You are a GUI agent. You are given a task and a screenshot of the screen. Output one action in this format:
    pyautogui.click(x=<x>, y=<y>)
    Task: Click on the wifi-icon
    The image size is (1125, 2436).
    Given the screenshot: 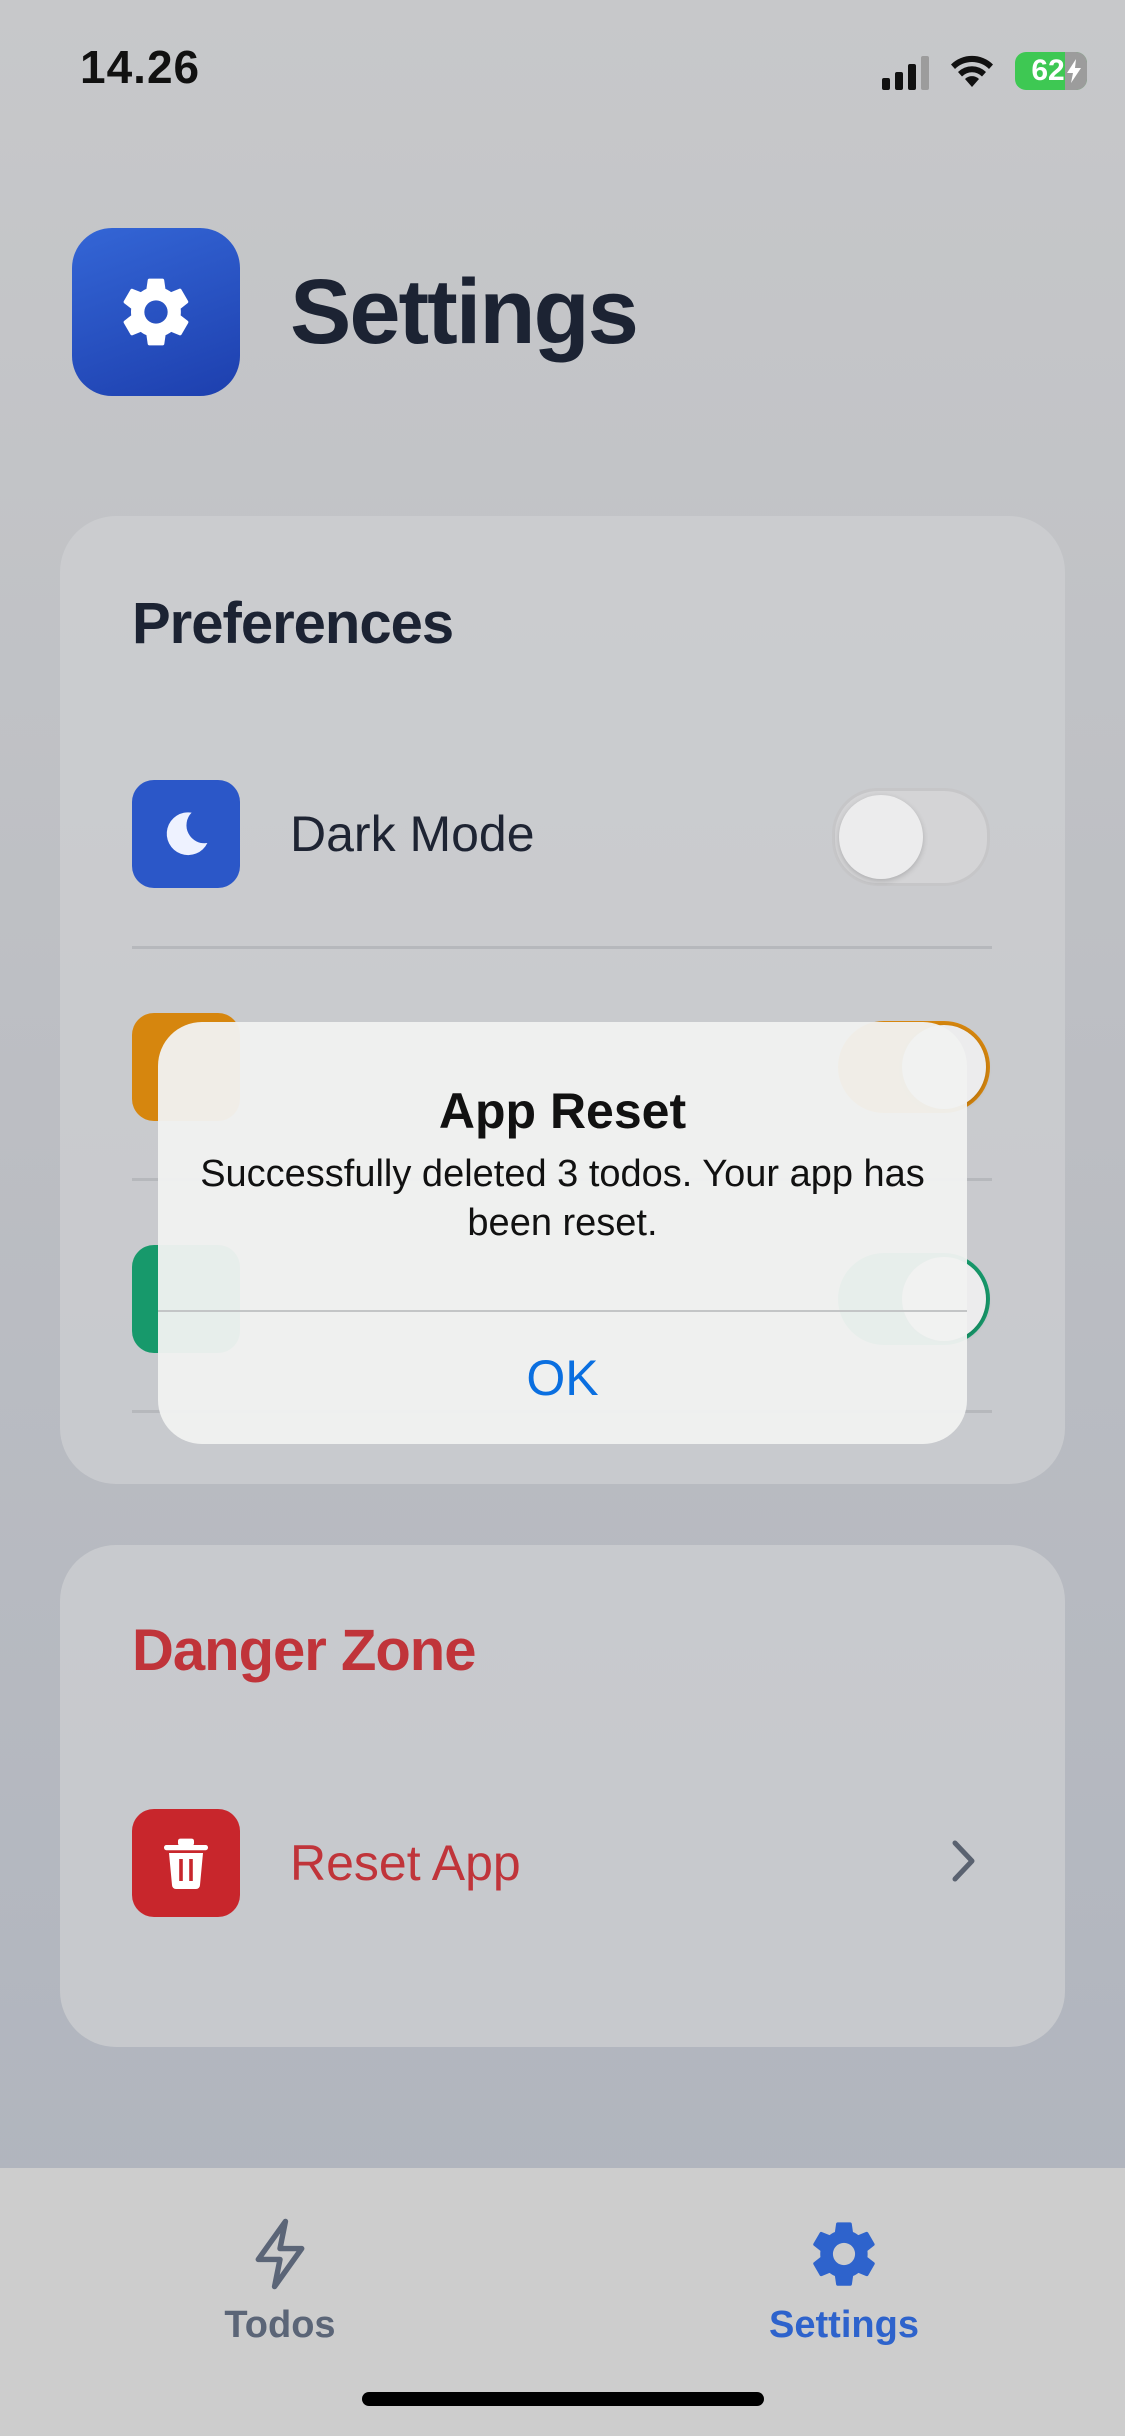 What is the action you would take?
    pyautogui.click(x=972, y=71)
    